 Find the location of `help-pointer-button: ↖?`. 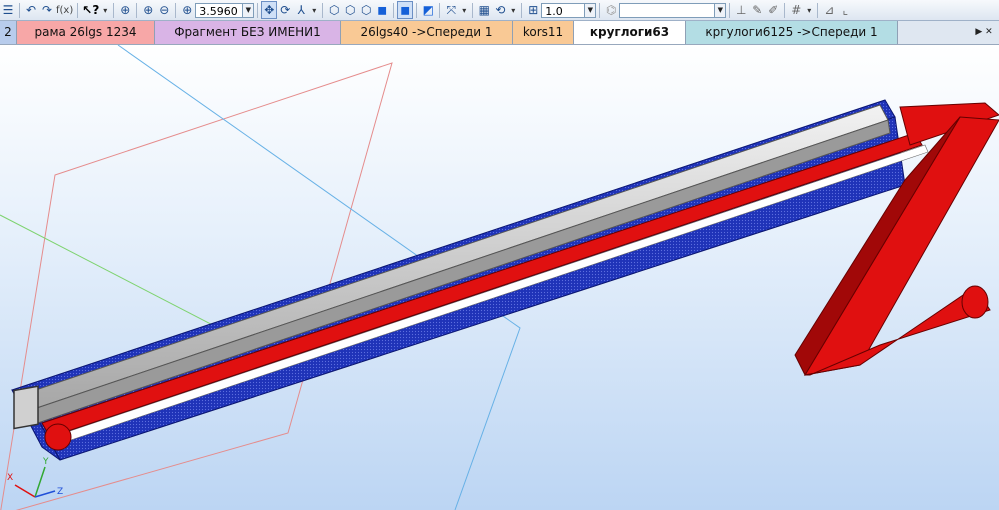

help-pointer-button: ↖? is located at coordinates (90, 10).